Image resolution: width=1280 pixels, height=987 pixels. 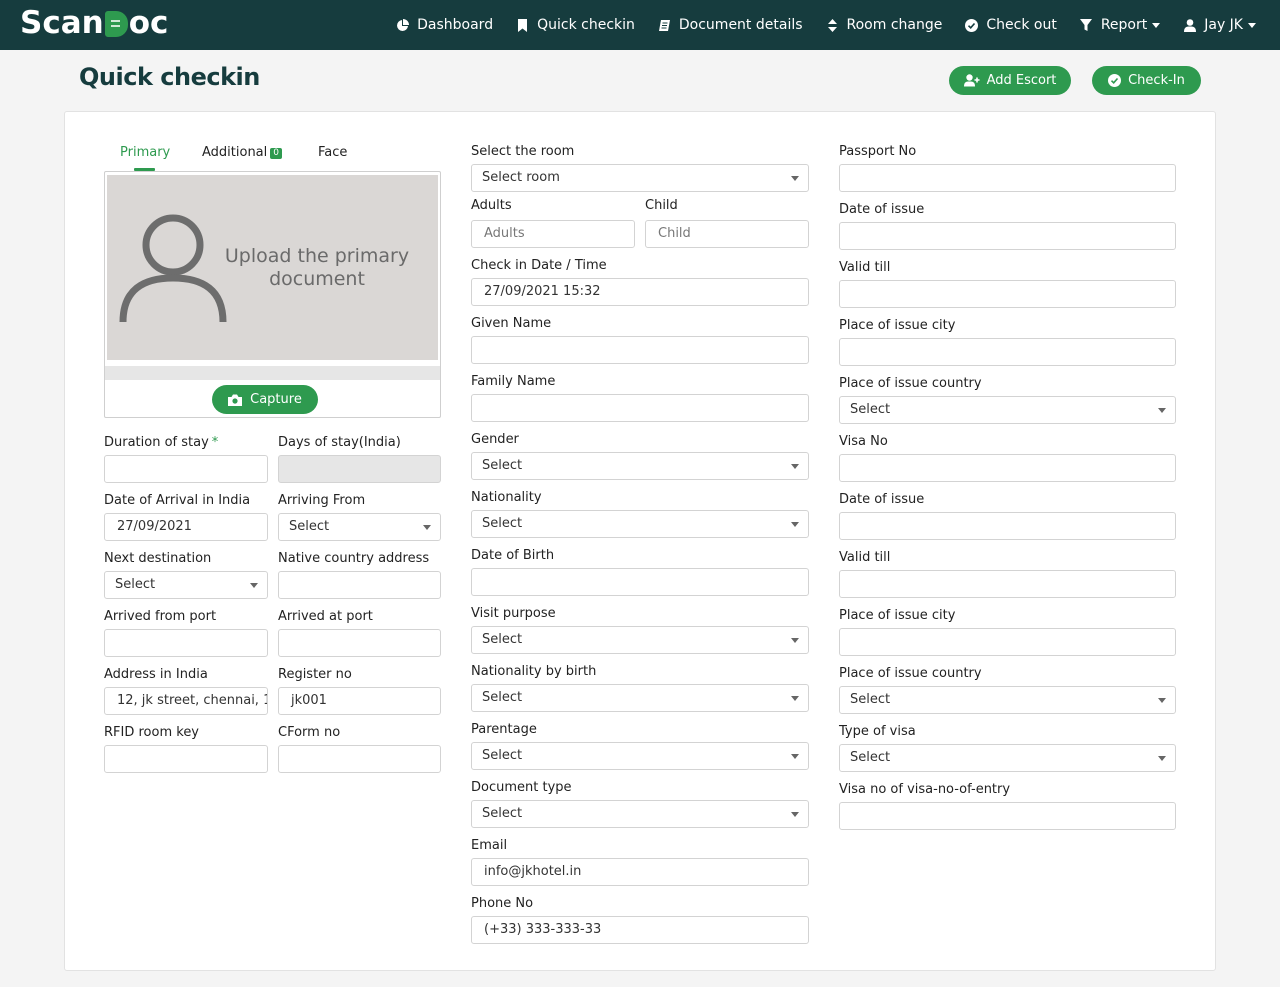 I want to click on visit-purpose-value: Select, so click(x=502, y=639).